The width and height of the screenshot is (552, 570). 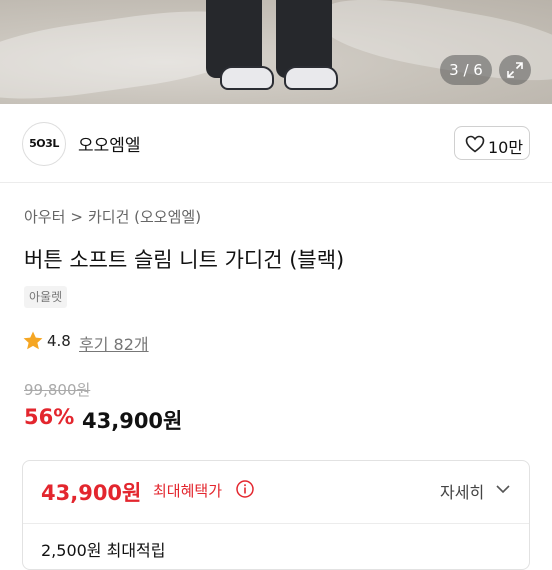 What do you see at coordinates (462, 491) in the screenshot?
I see `detail-toggle: 자세히` at bounding box center [462, 491].